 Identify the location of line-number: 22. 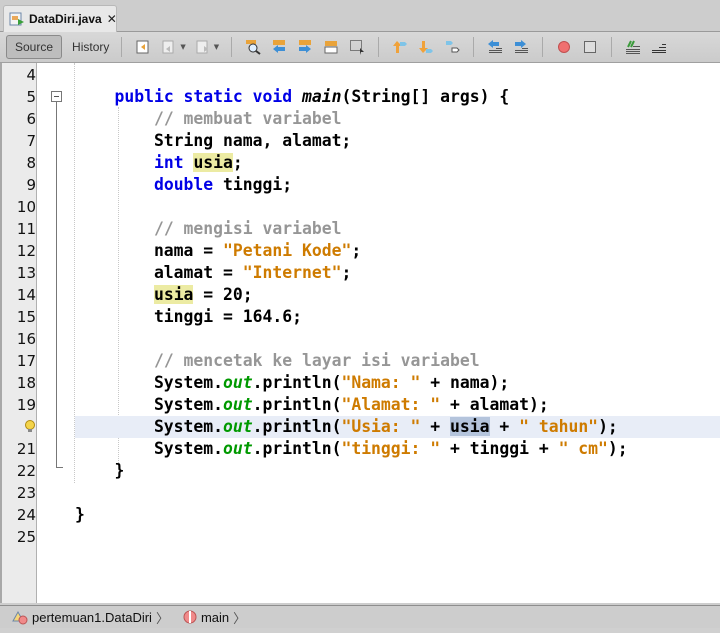
(26, 471).